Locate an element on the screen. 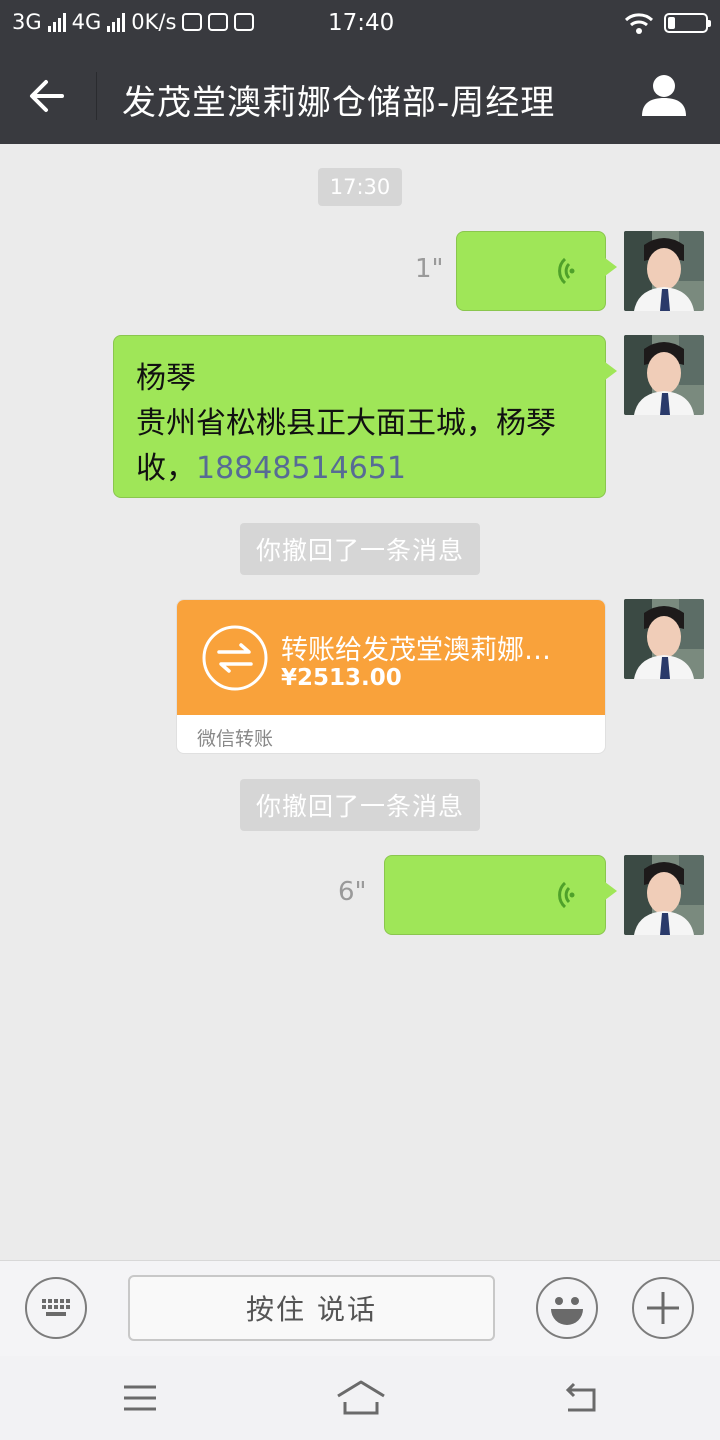  data-speed: 0K/s is located at coordinates (154, 22).